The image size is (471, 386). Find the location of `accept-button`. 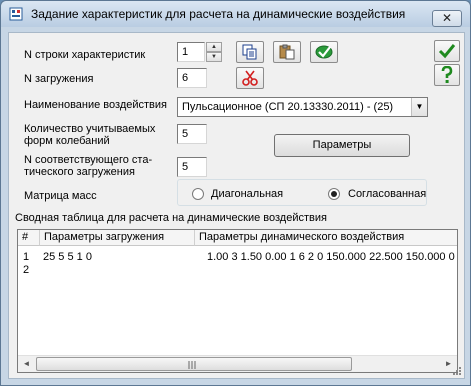

accept-button is located at coordinates (447, 51).